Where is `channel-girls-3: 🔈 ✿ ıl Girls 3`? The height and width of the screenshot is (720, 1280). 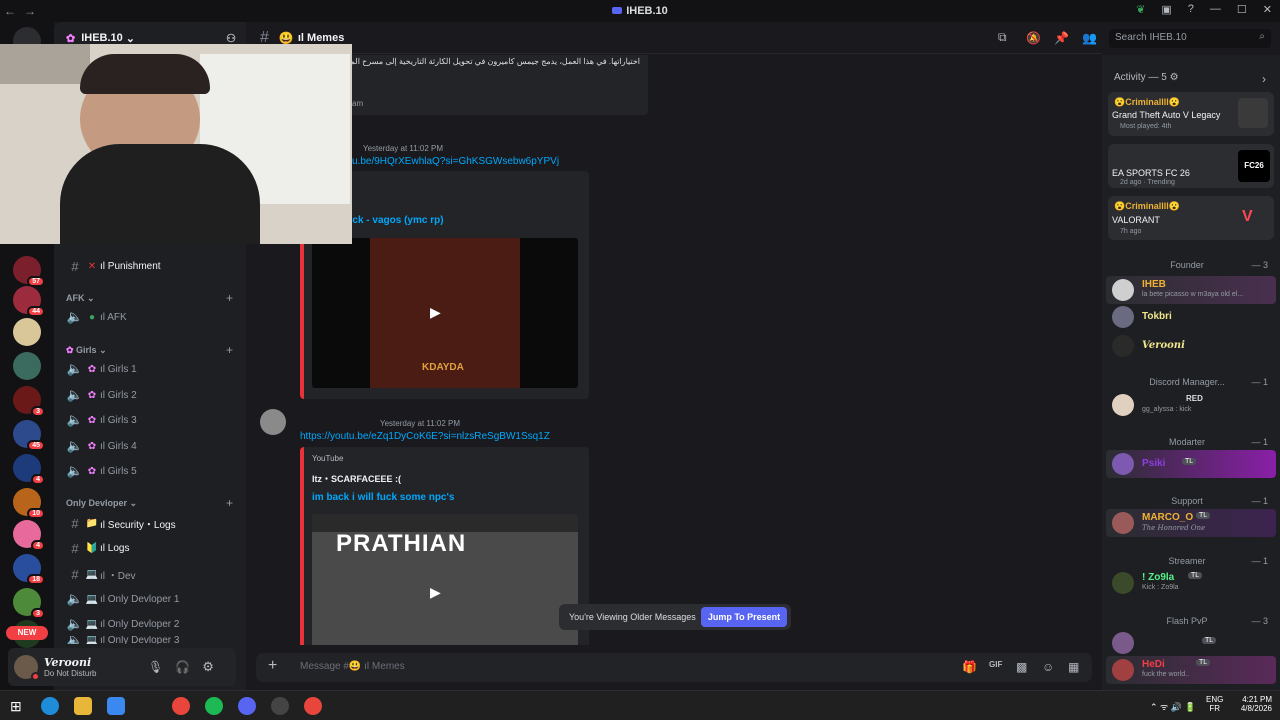
channel-girls-3: 🔈 ✿ ıl Girls 3 is located at coordinates (150, 420).